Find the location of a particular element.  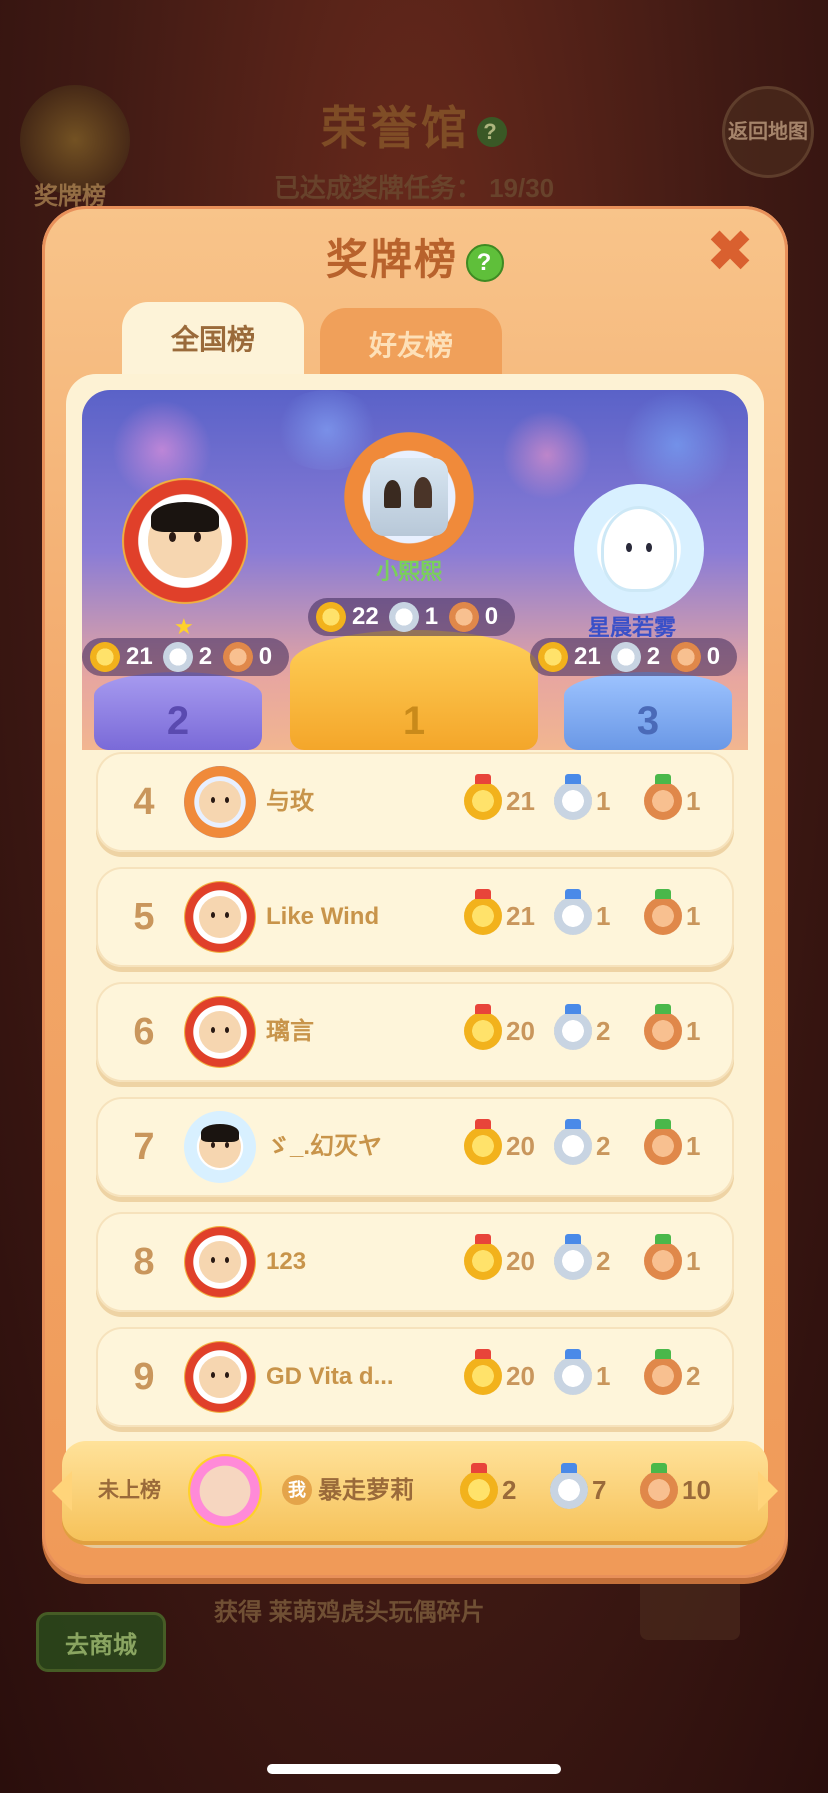

rank-2-avatar is located at coordinates (185, 541).